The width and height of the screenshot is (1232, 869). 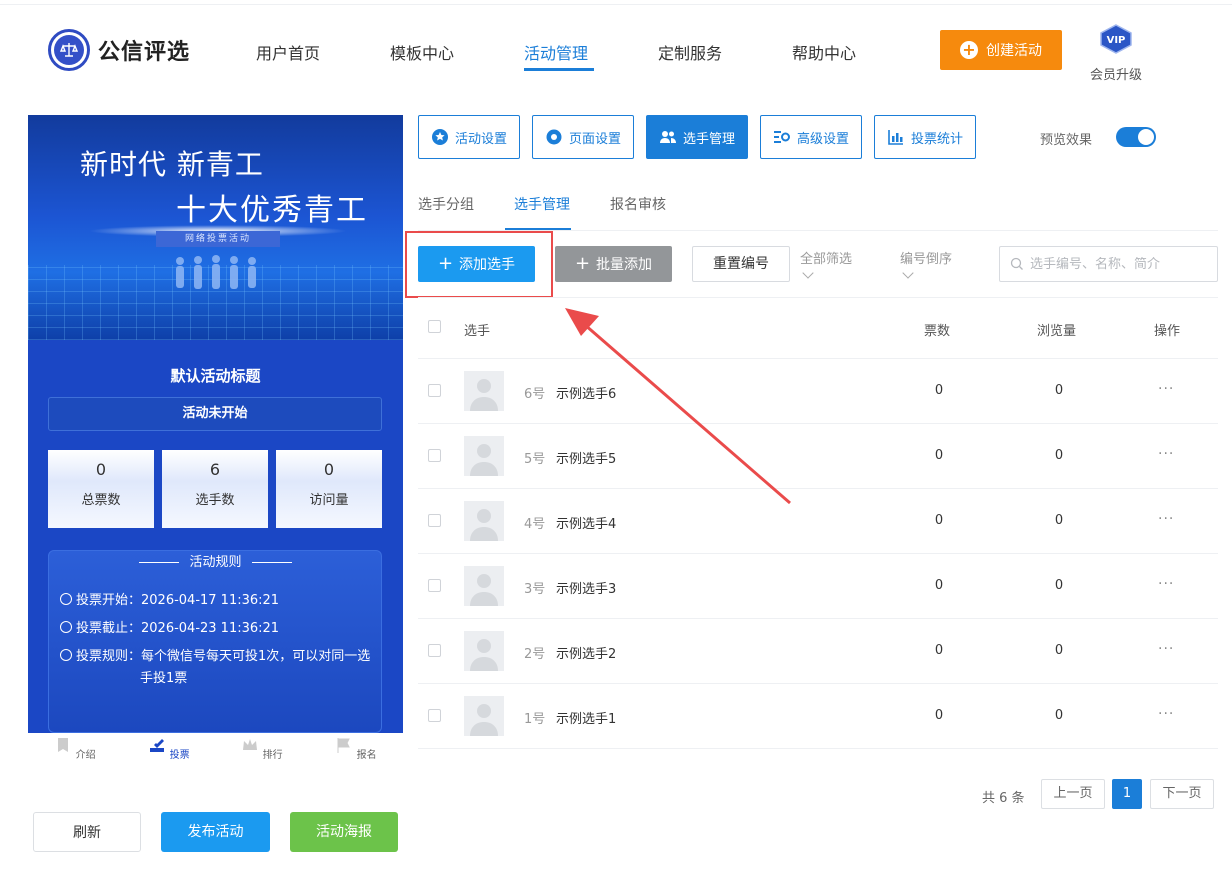 What do you see at coordinates (434, 326) in the screenshot?
I see `select-all-checkbox` at bounding box center [434, 326].